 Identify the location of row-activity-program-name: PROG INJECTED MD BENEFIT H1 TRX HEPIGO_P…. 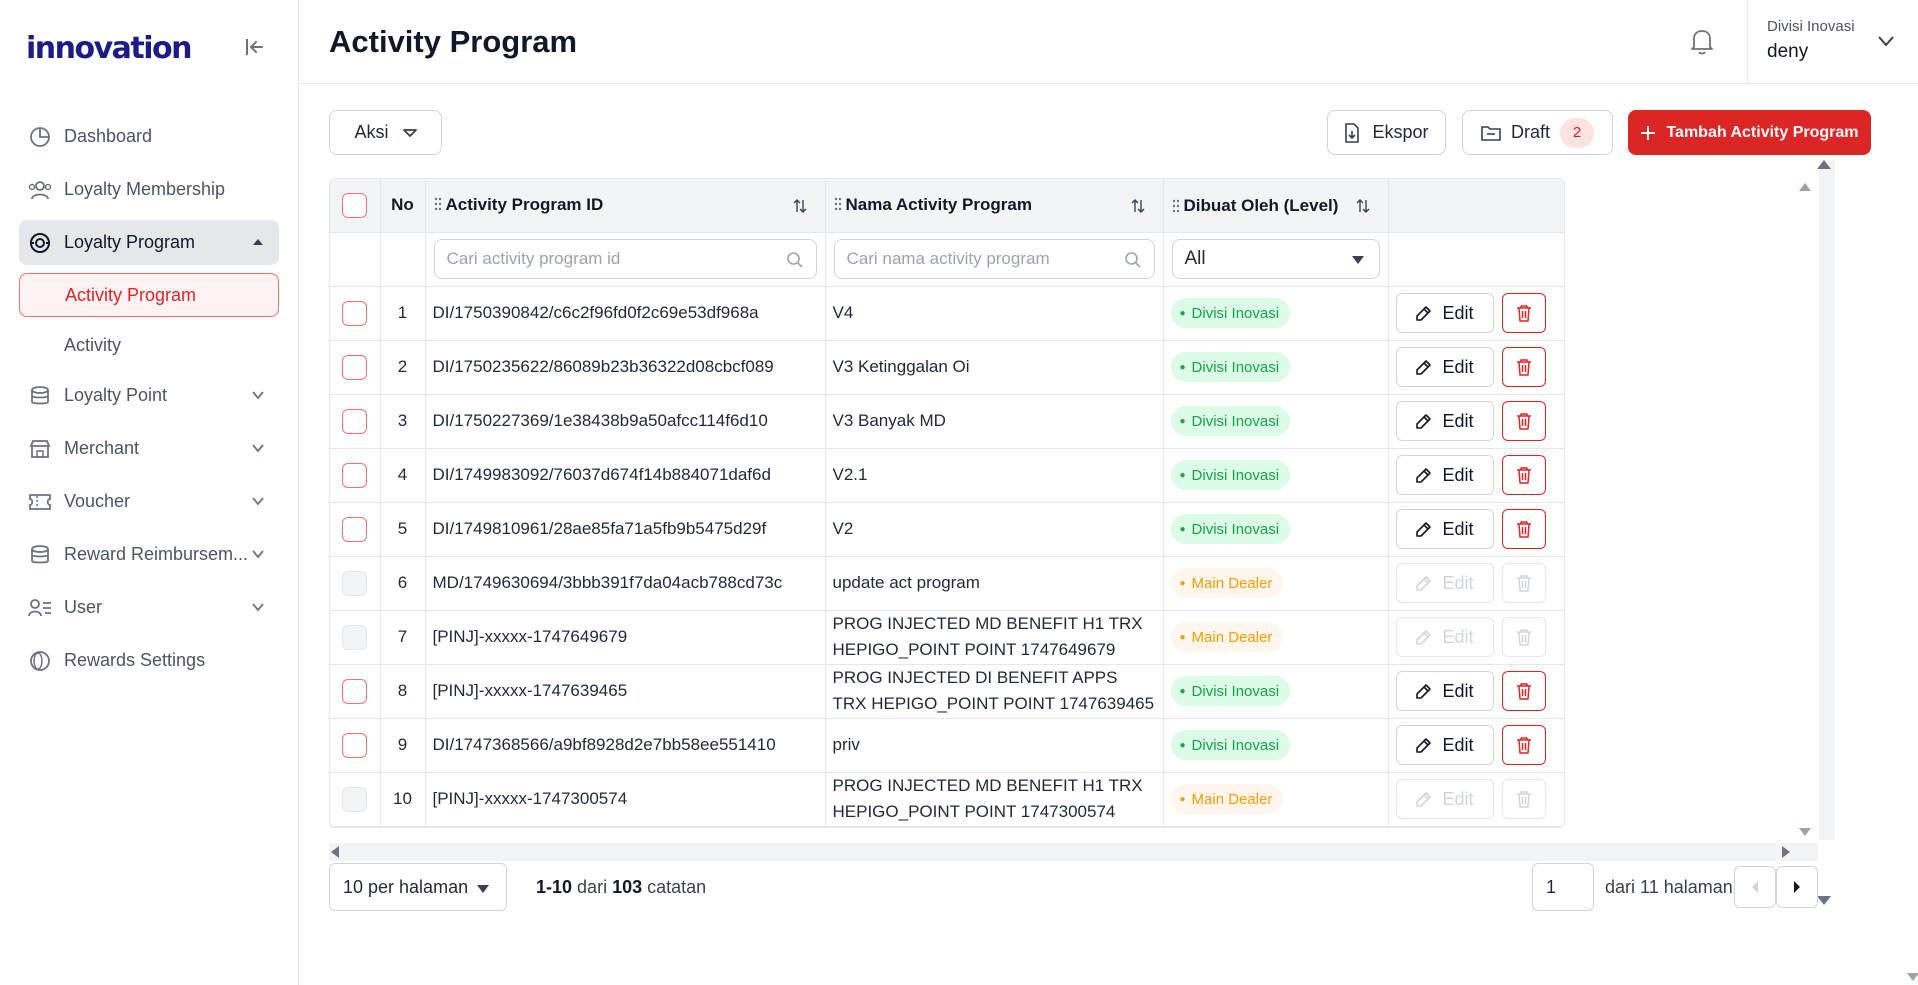
(994, 637).